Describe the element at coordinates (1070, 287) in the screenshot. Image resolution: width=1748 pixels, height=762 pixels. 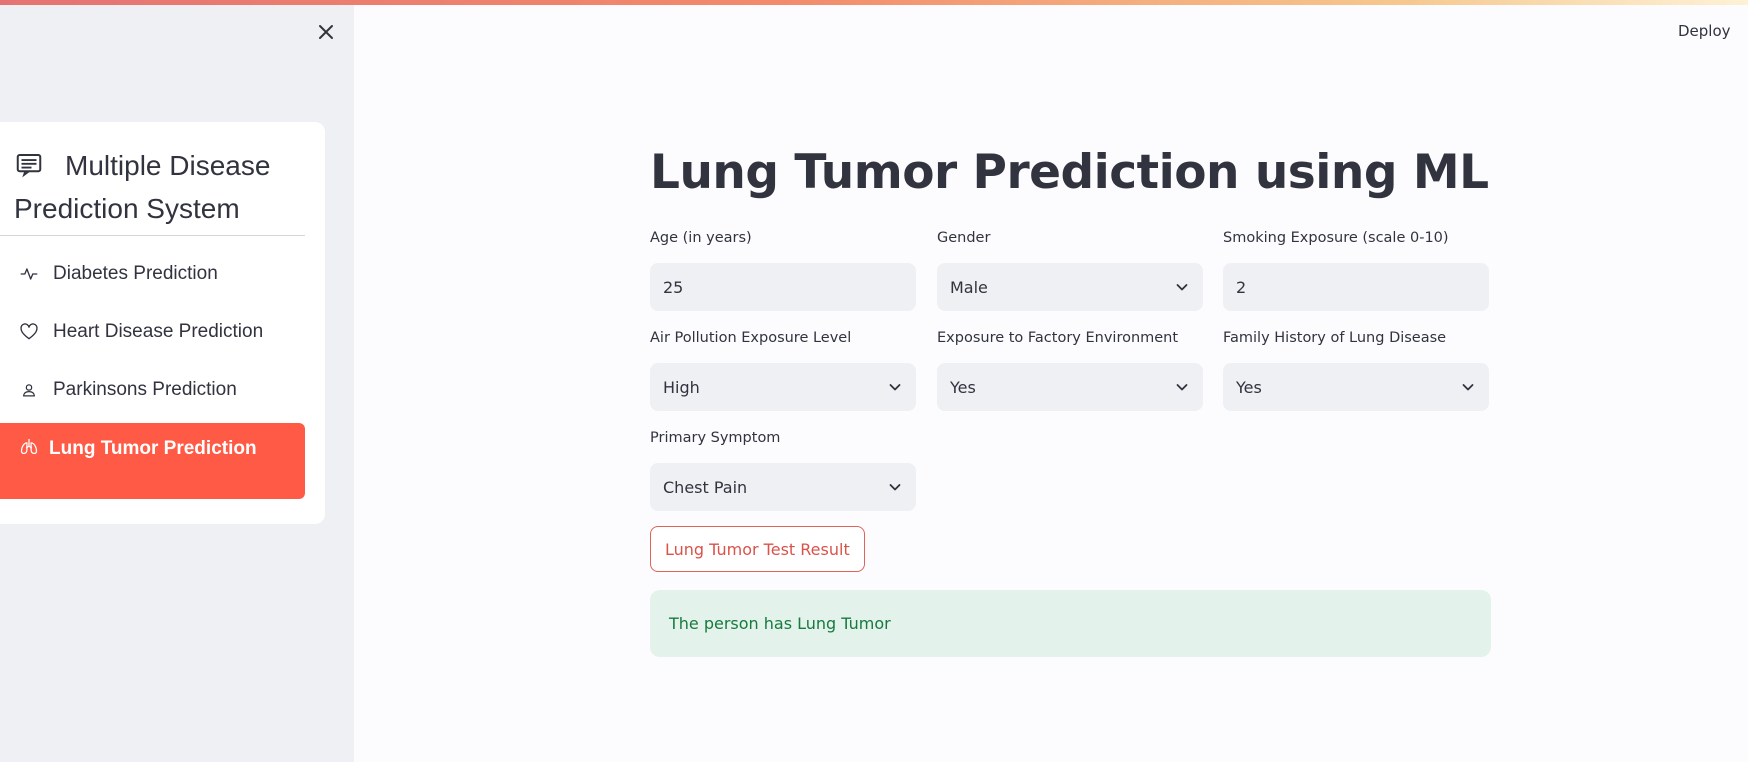
I see `gender-select: Male` at that location.